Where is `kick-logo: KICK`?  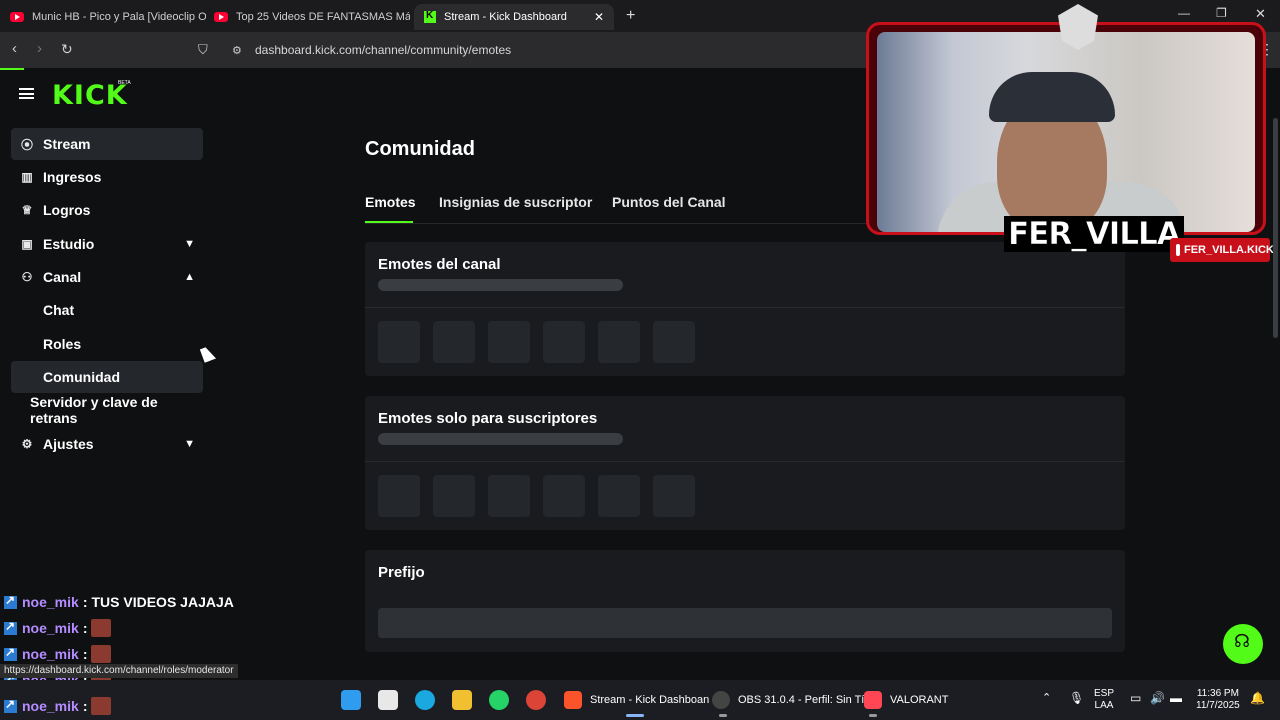 kick-logo: KICK is located at coordinates (90, 95).